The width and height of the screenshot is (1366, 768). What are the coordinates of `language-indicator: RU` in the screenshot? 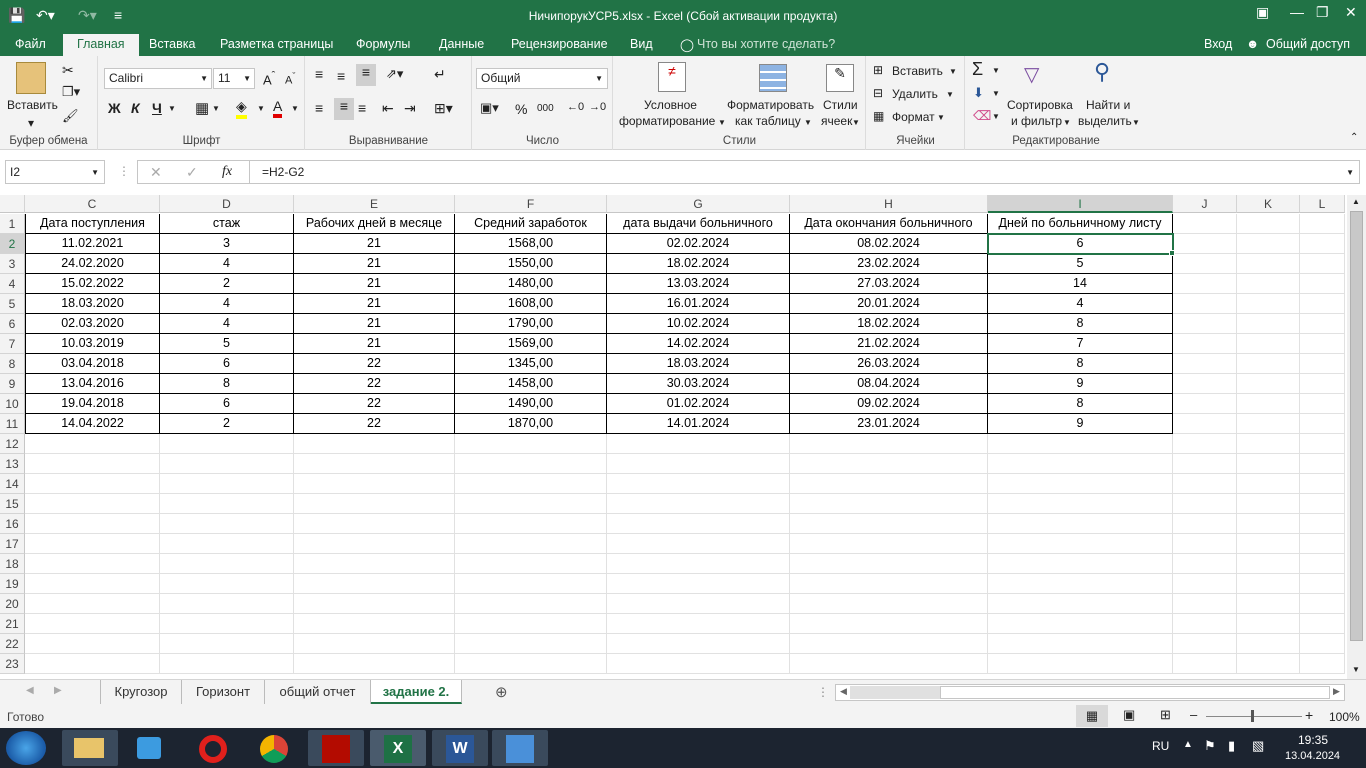 It's located at (1160, 746).